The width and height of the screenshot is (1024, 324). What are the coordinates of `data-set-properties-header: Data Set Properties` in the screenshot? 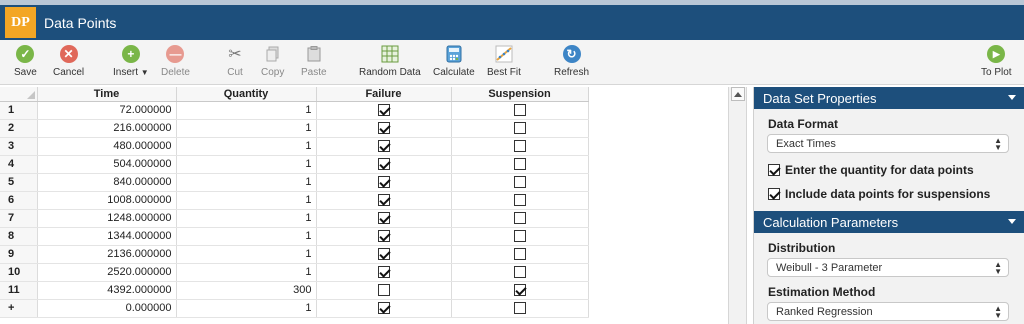 It's located at (889, 98).